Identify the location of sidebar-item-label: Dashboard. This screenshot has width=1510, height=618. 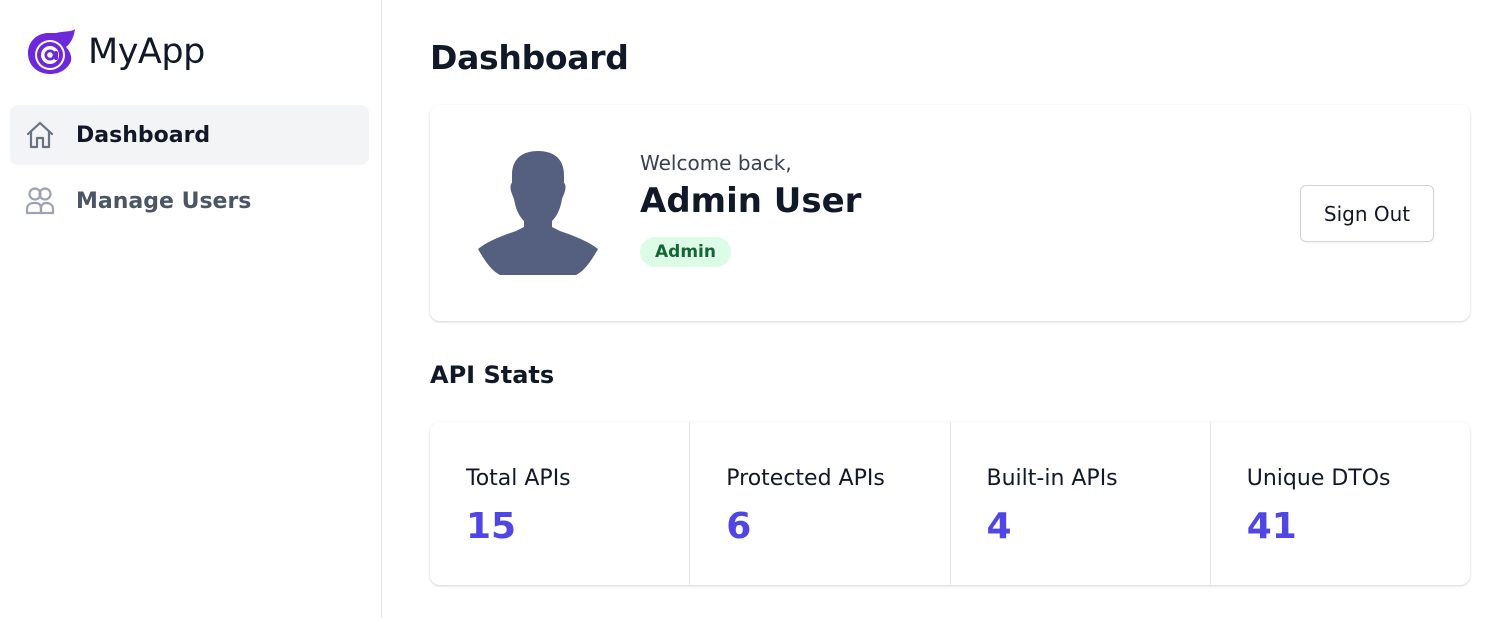
(143, 135).